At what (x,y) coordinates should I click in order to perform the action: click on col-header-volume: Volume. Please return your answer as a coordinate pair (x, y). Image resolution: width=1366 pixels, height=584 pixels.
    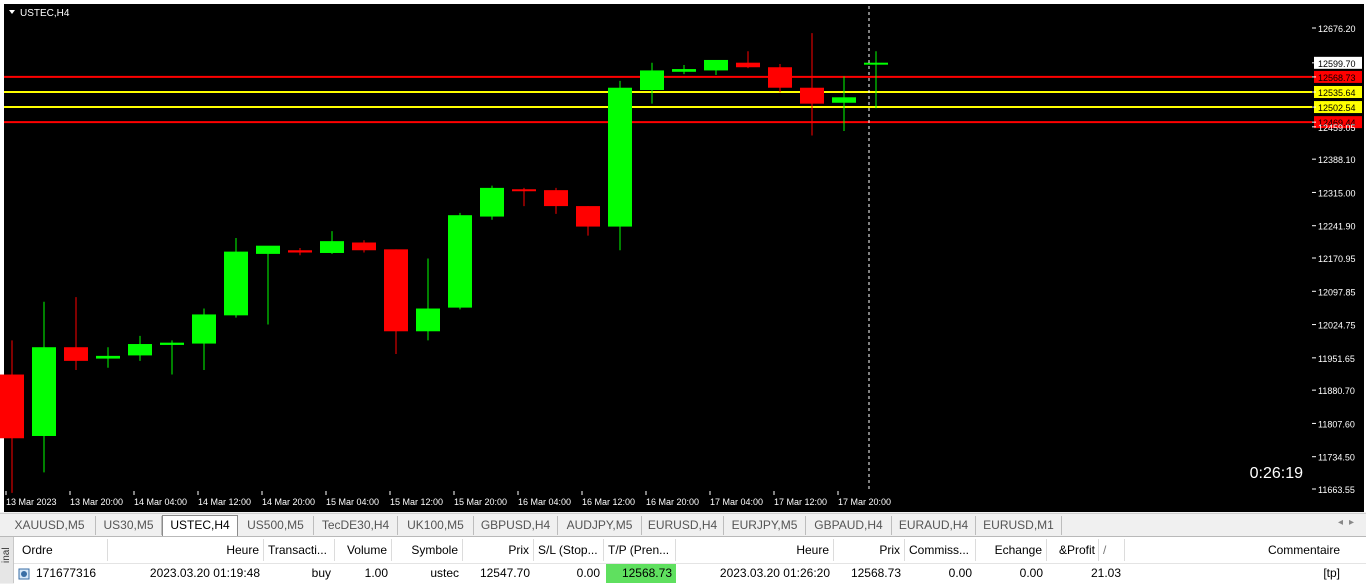
    Looking at the image, I should click on (363, 550).